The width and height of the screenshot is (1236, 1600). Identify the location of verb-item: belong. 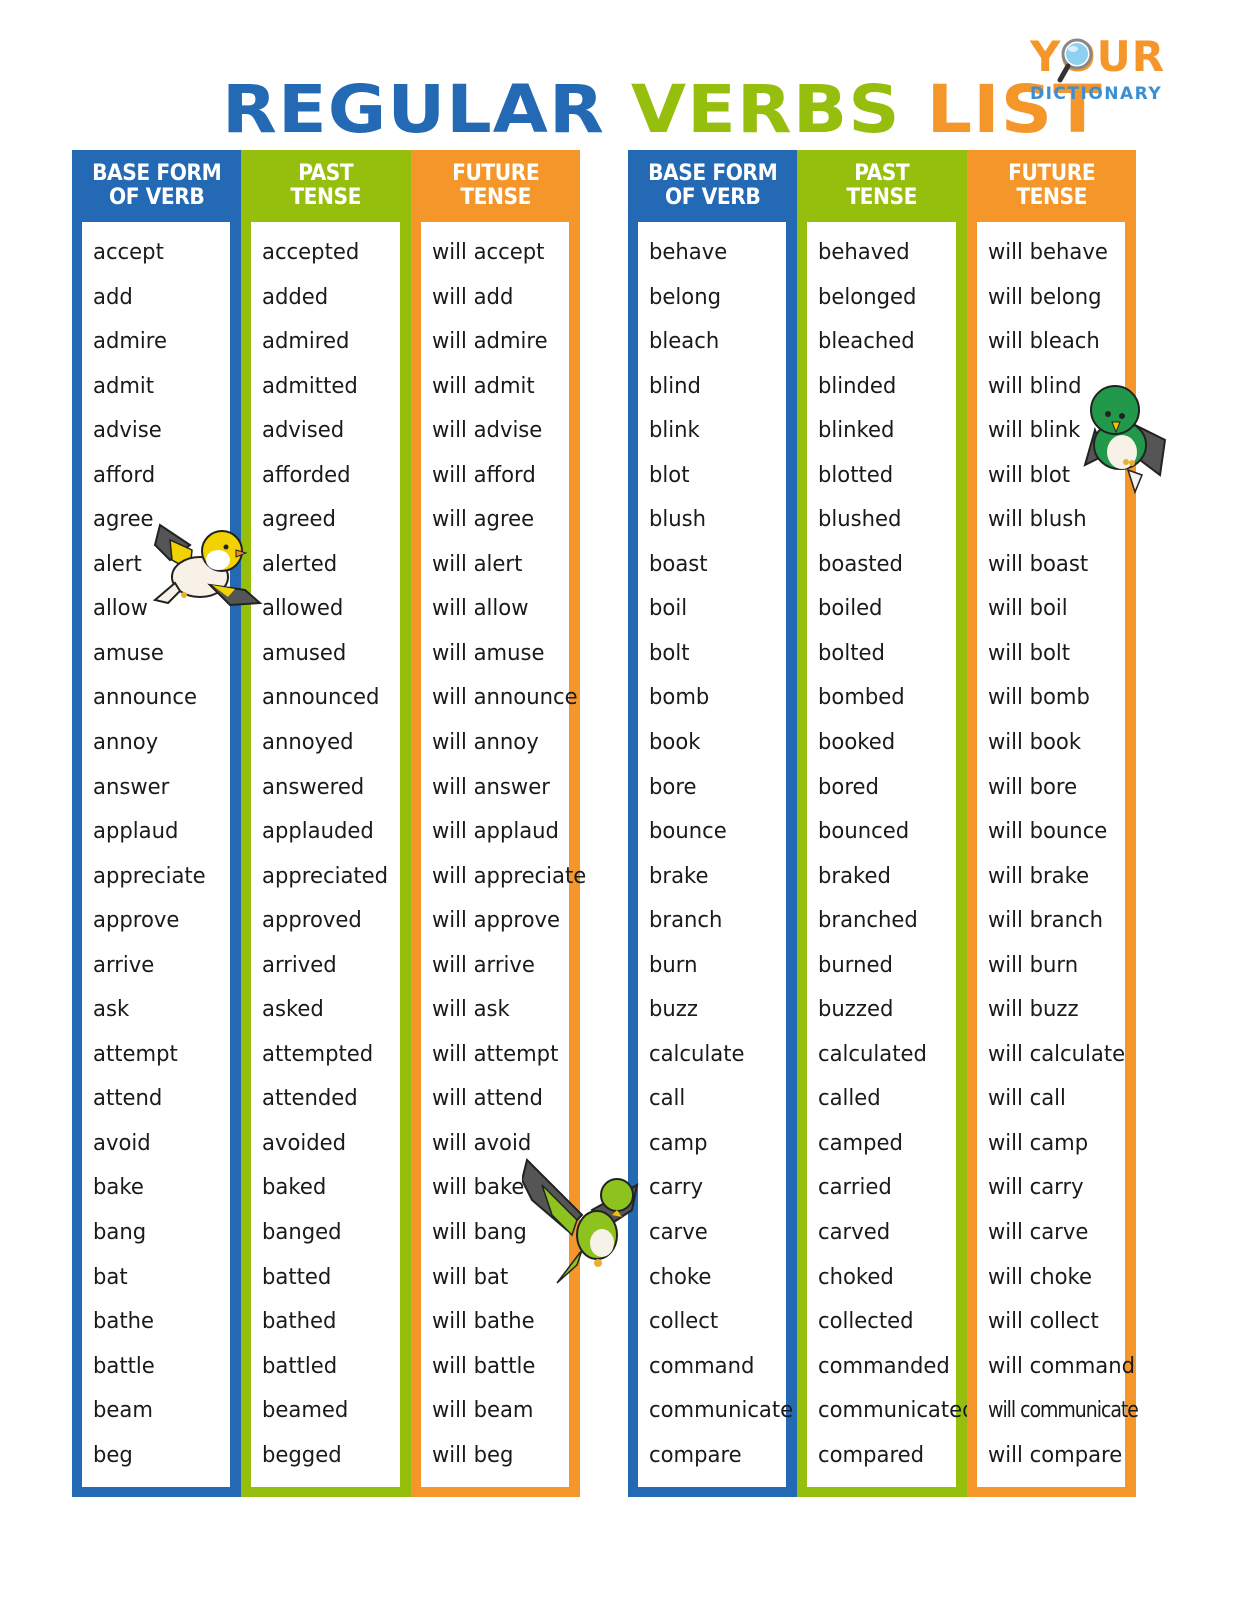
(685, 297).